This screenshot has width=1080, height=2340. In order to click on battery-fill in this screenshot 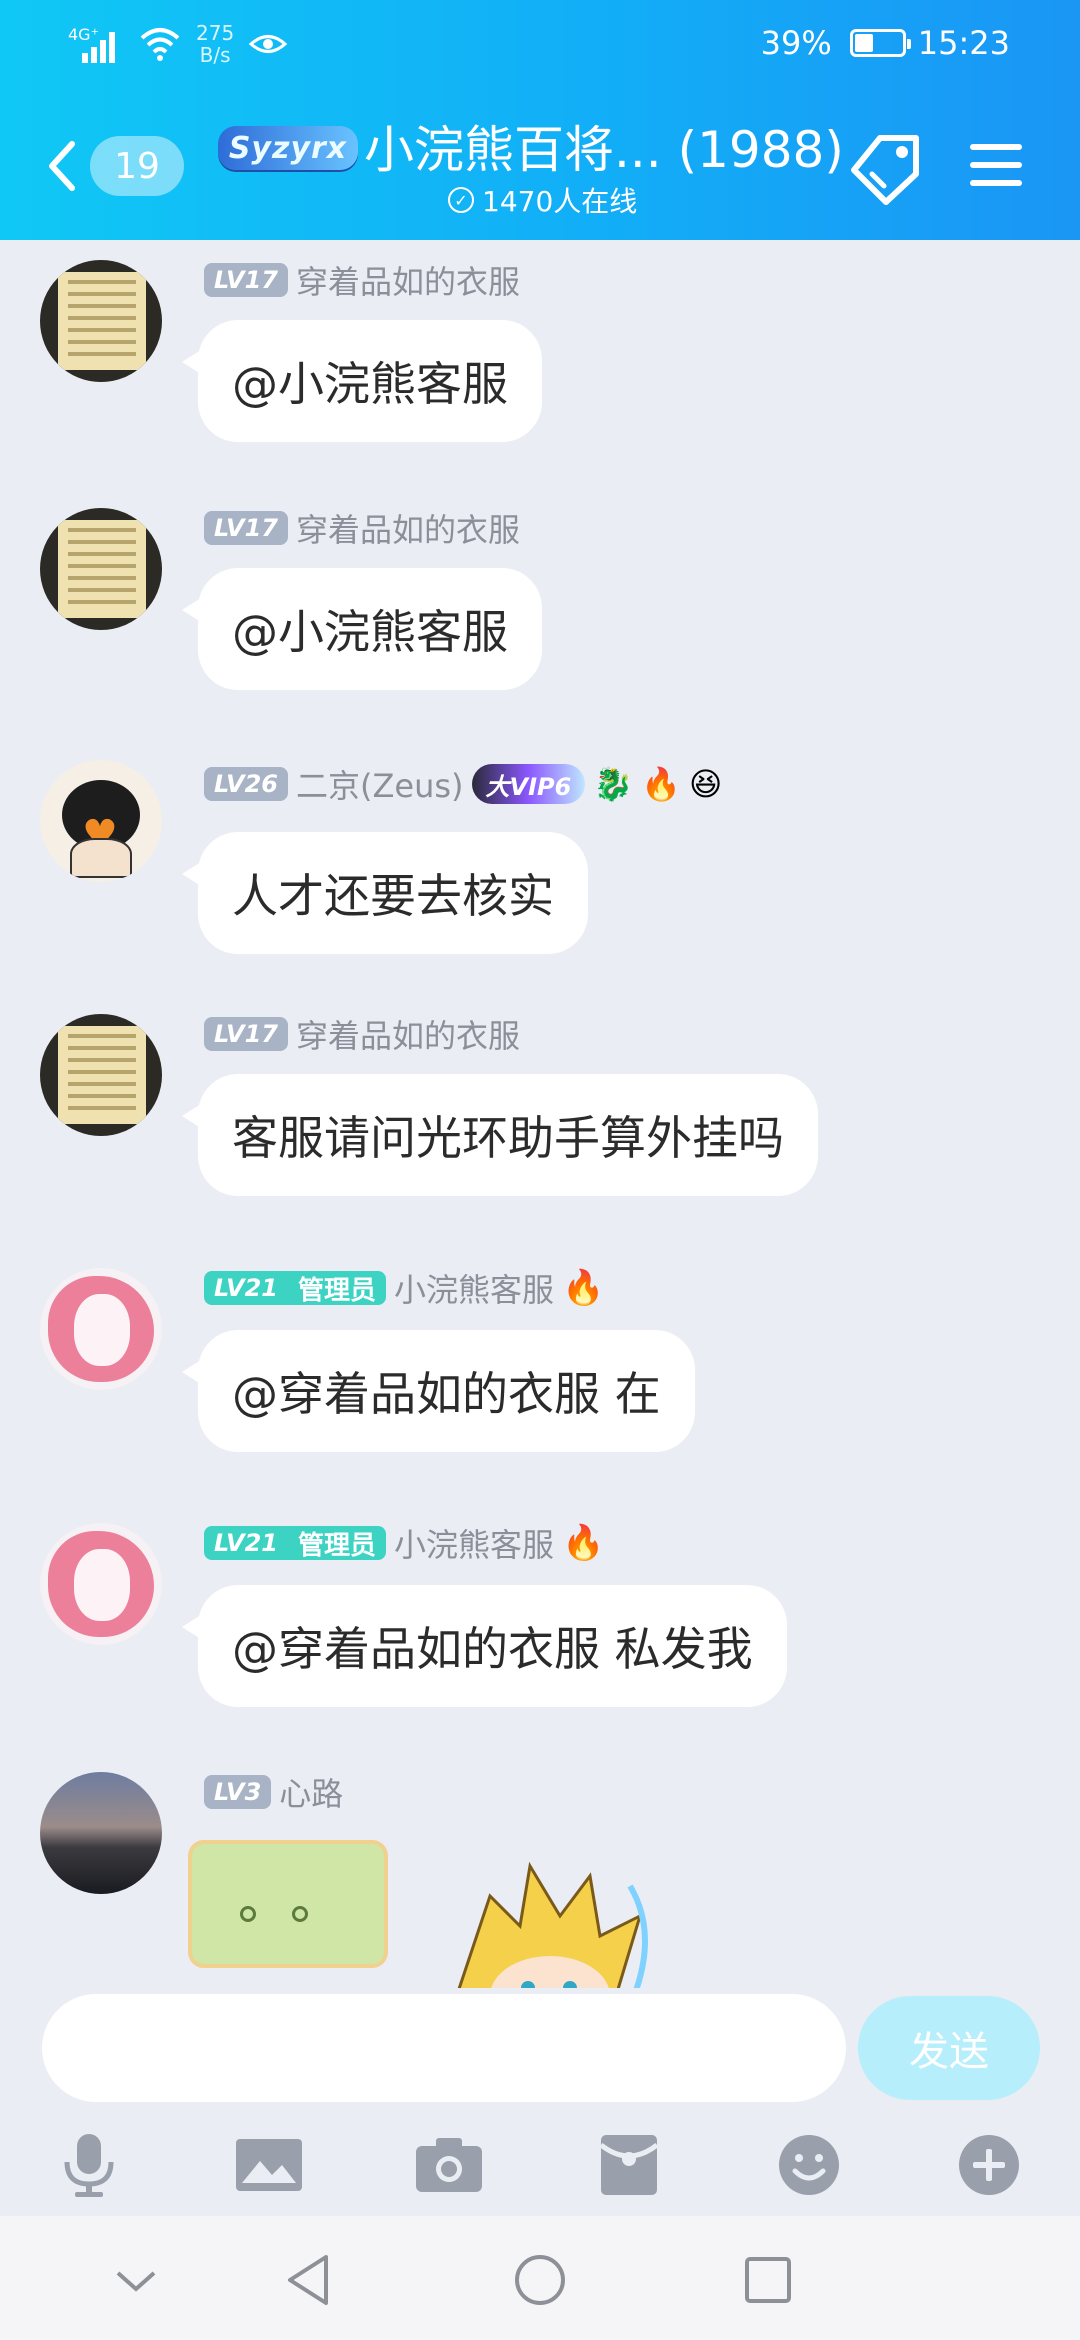, I will do `click(863, 43)`.